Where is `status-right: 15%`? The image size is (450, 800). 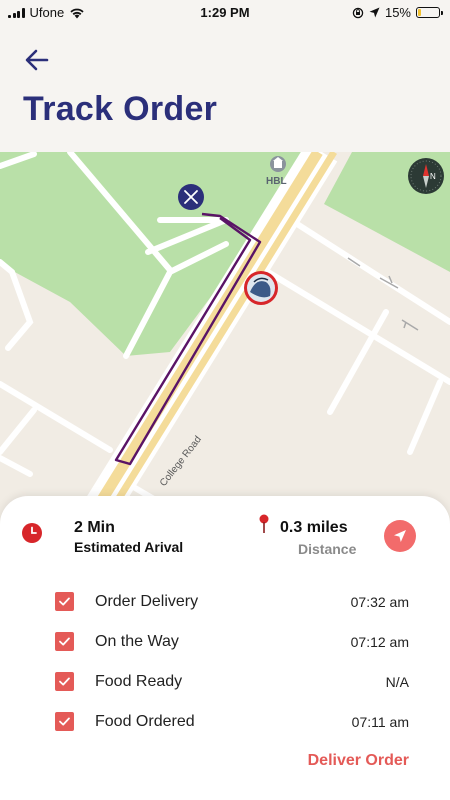 status-right: 15% is located at coordinates (397, 12).